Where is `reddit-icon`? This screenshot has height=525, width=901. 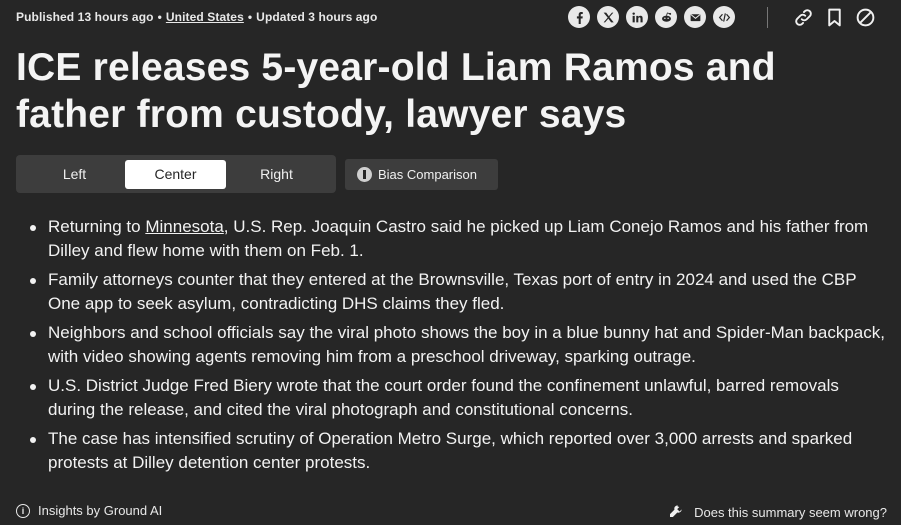 reddit-icon is located at coordinates (666, 17).